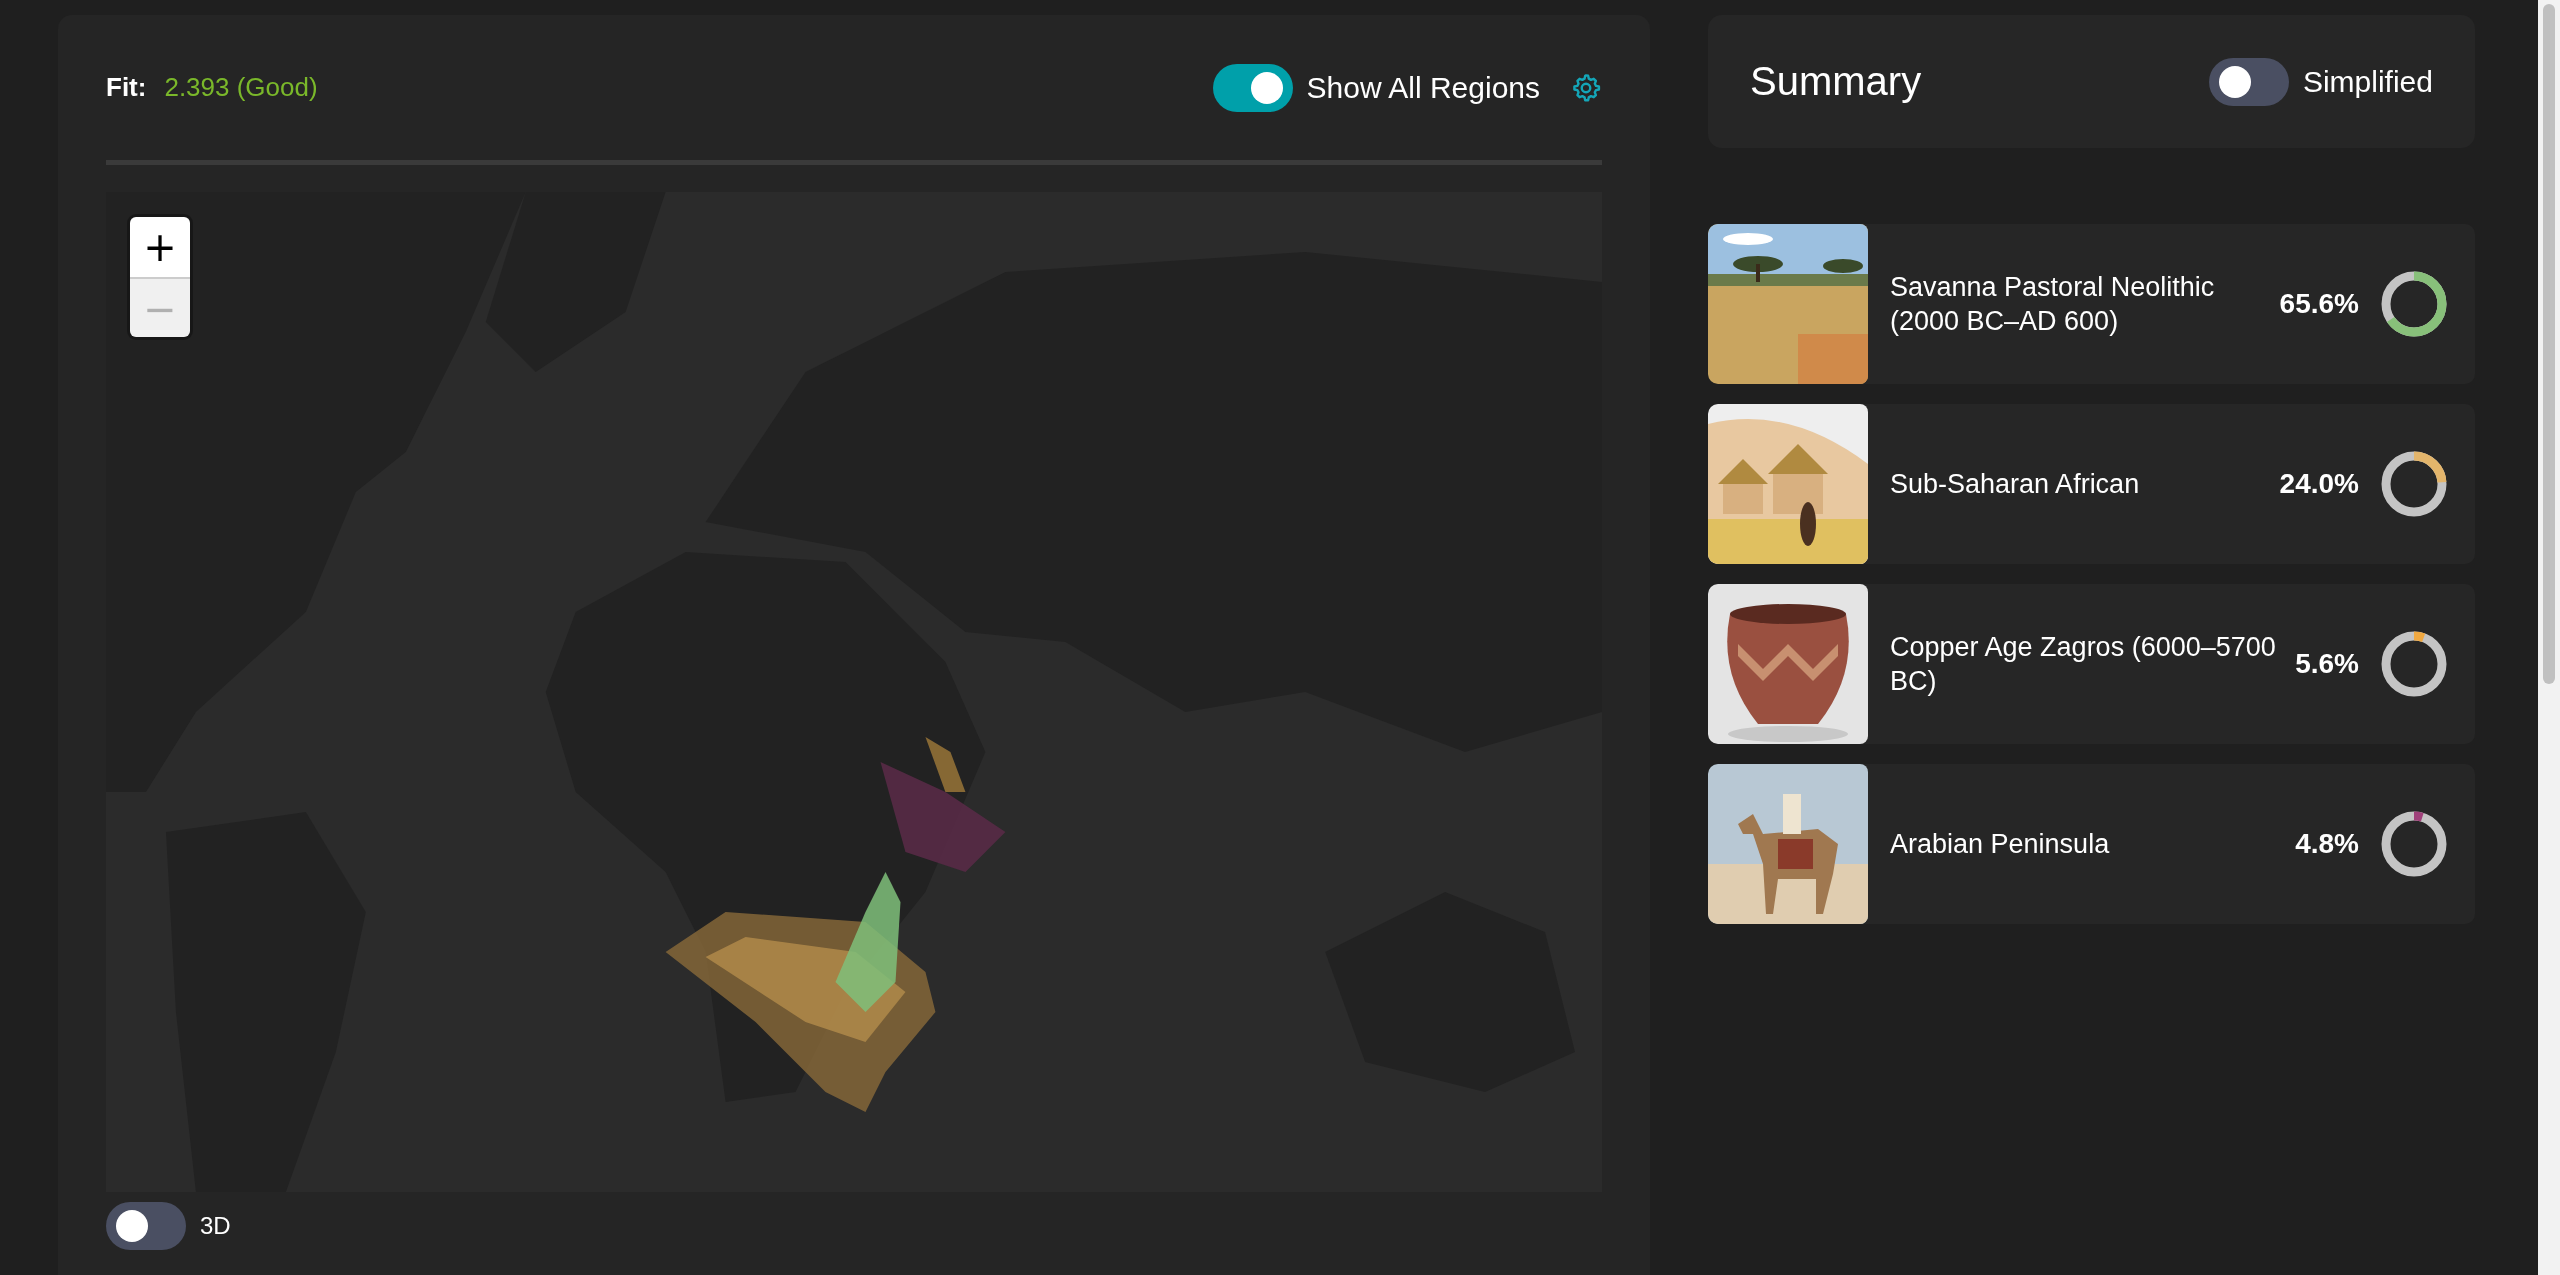 The width and height of the screenshot is (2560, 1275). What do you see at coordinates (2319, 304) in the screenshot?
I see `region-percent: 65.6%` at bounding box center [2319, 304].